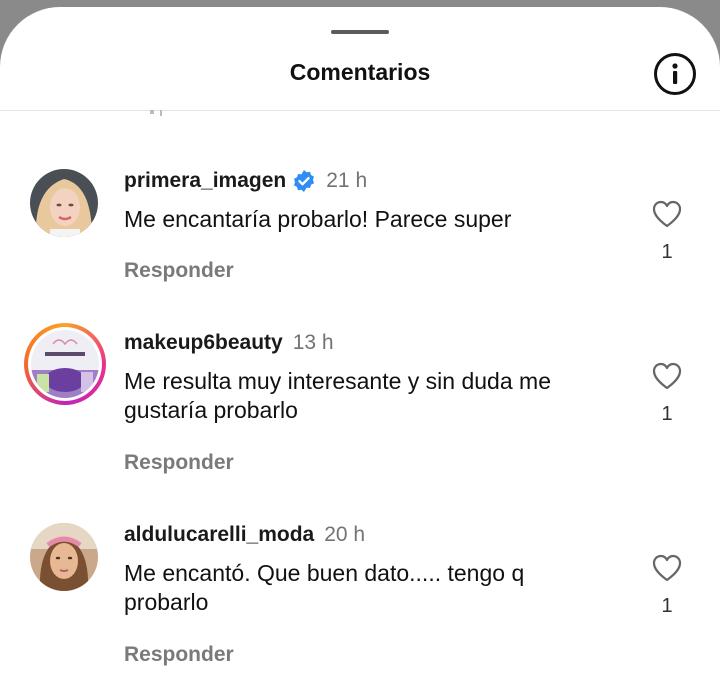  What do you see at coordinates (345, 534) in the screenshot?
I see `comment-time: 20 h` at bounding box center [345, 534].